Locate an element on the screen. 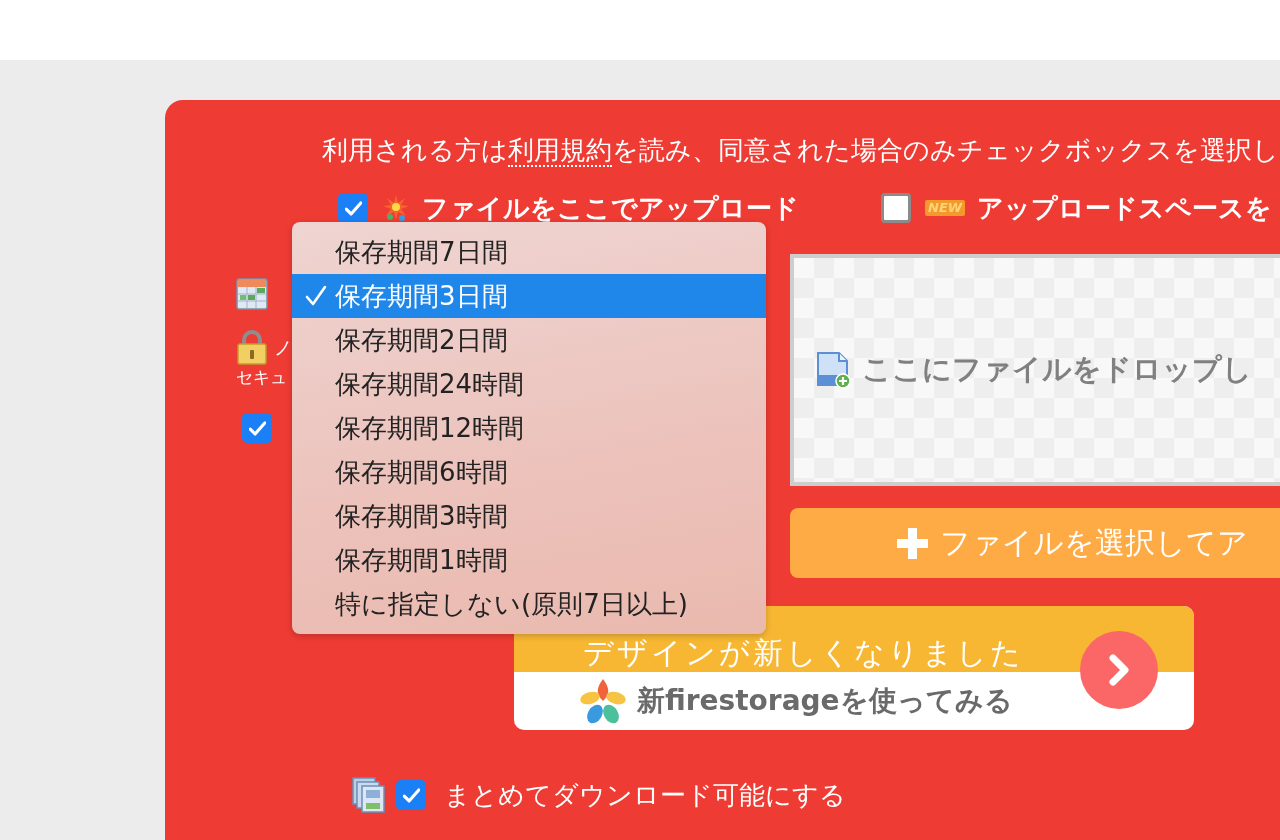 This screenshot has width=1280, height=840. menu-option: 保存期間6時間 is located at coordinates (529, 472).